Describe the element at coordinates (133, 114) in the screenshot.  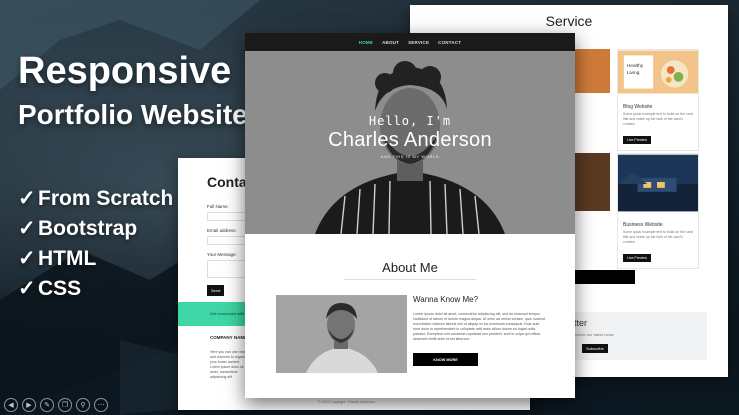
I see `headline-line2: Portfolio Website` at that location.